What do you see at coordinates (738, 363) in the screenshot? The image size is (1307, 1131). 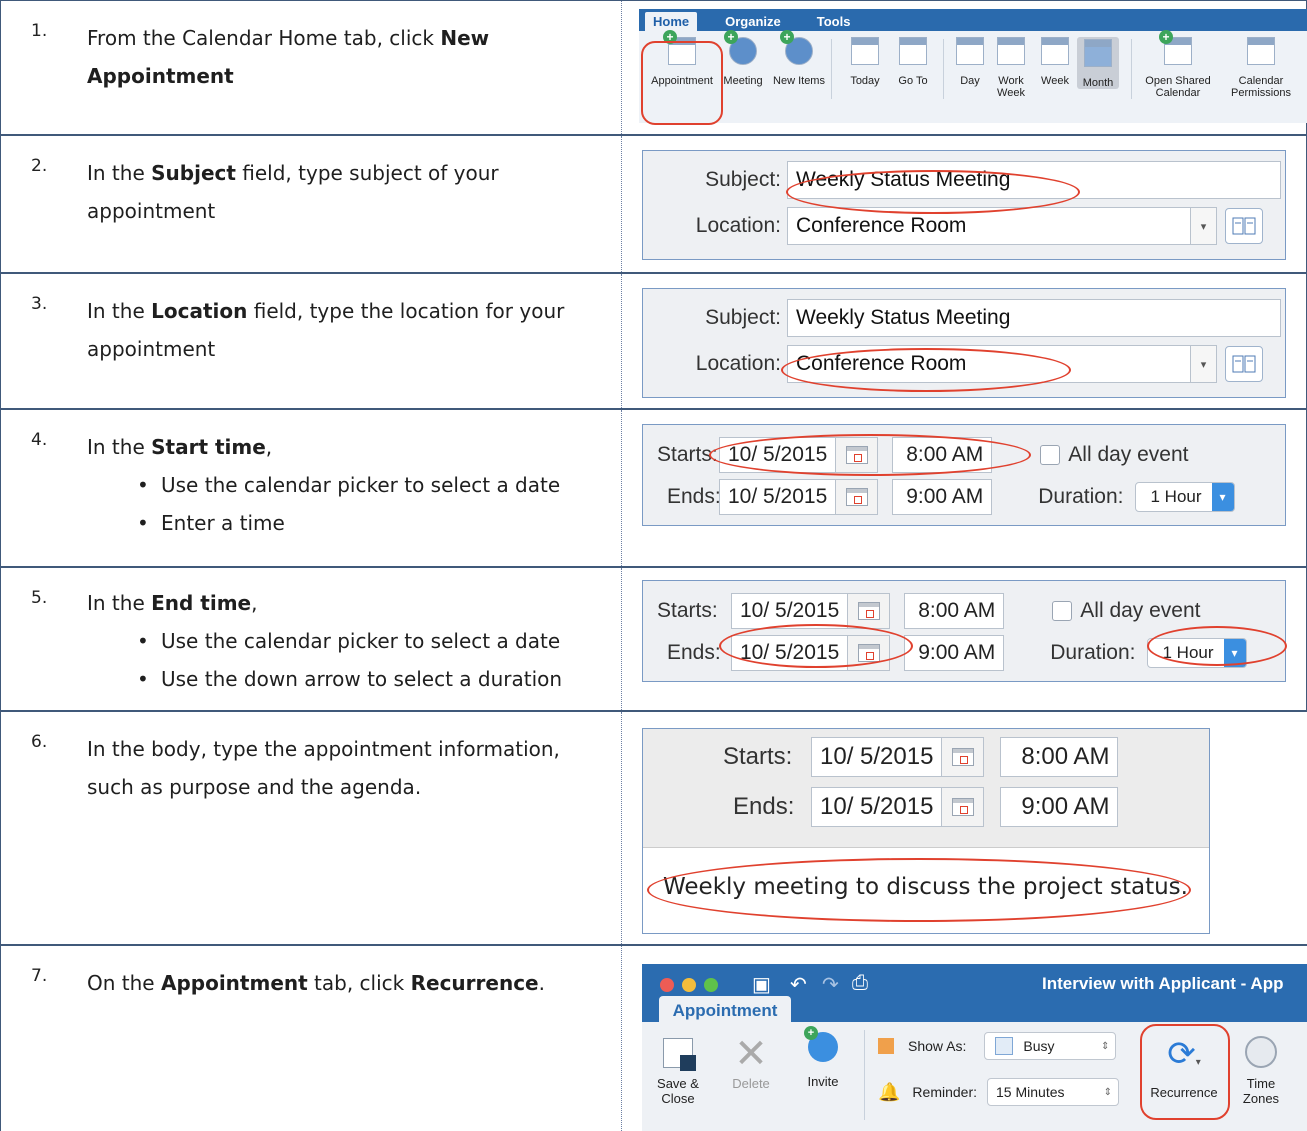 I see `location-label: Location:` at bounding box center [738, 363].